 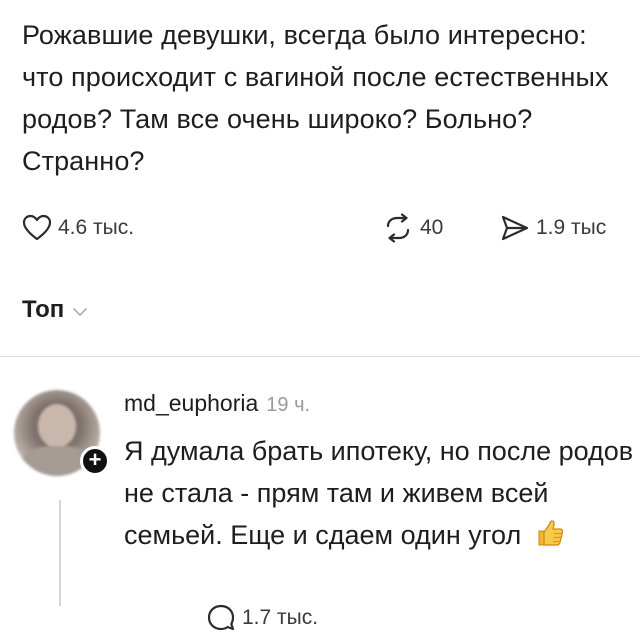 I want to click on repost-count: 40, so click(x=432, y=227).